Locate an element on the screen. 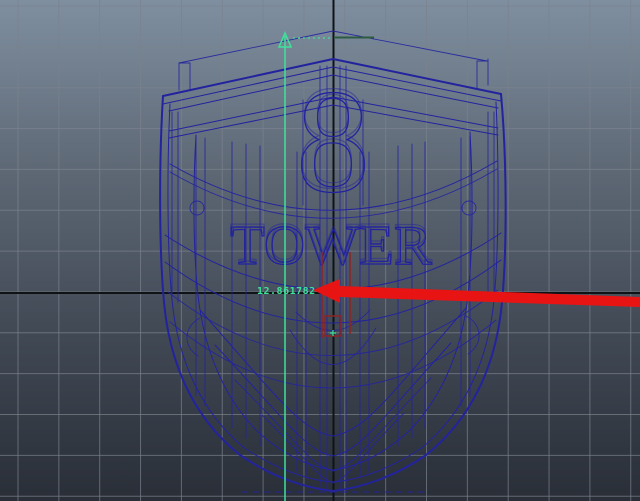 This screenshot has height=501, width=640. distance-readout: 12.861782 is located at coordinates (286, 291).